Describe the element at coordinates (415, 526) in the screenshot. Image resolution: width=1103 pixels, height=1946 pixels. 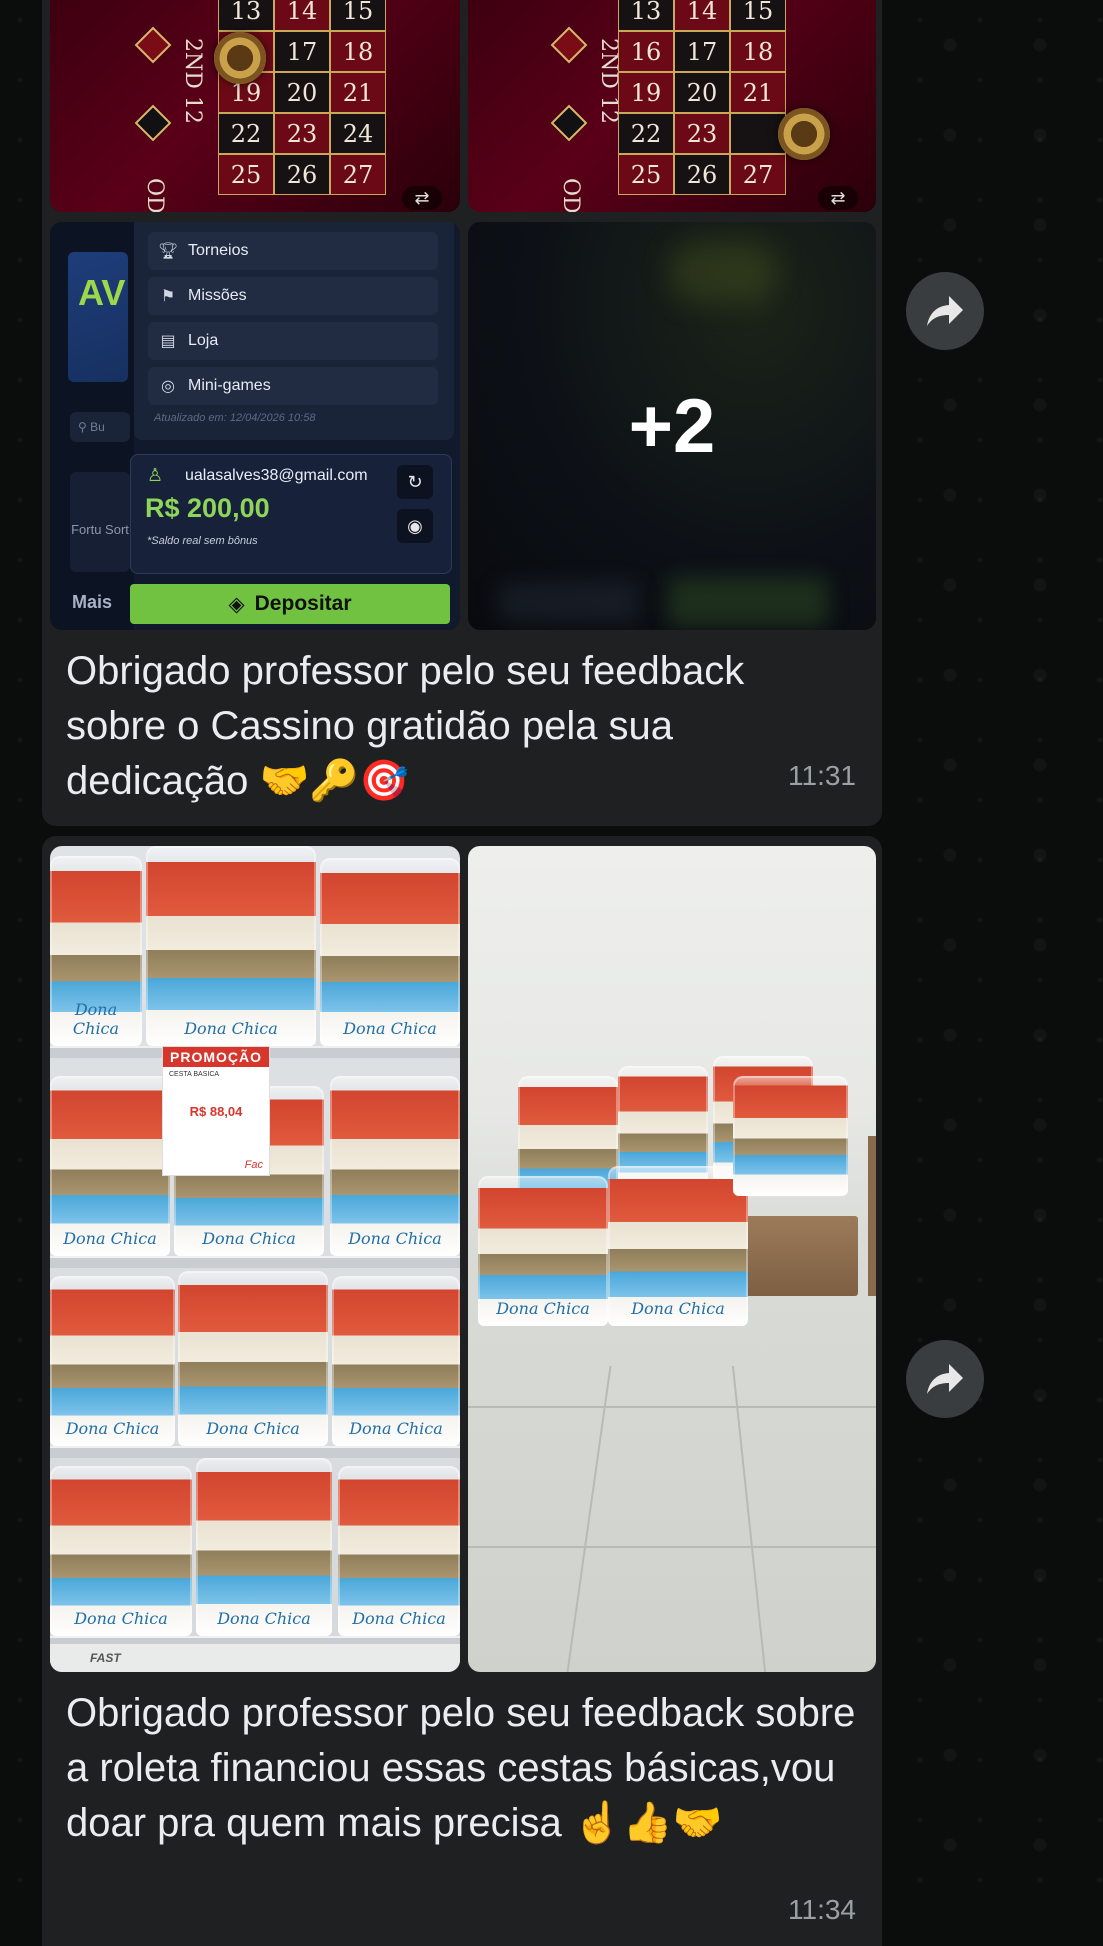
I see `eye-icon: ◉` at that location.